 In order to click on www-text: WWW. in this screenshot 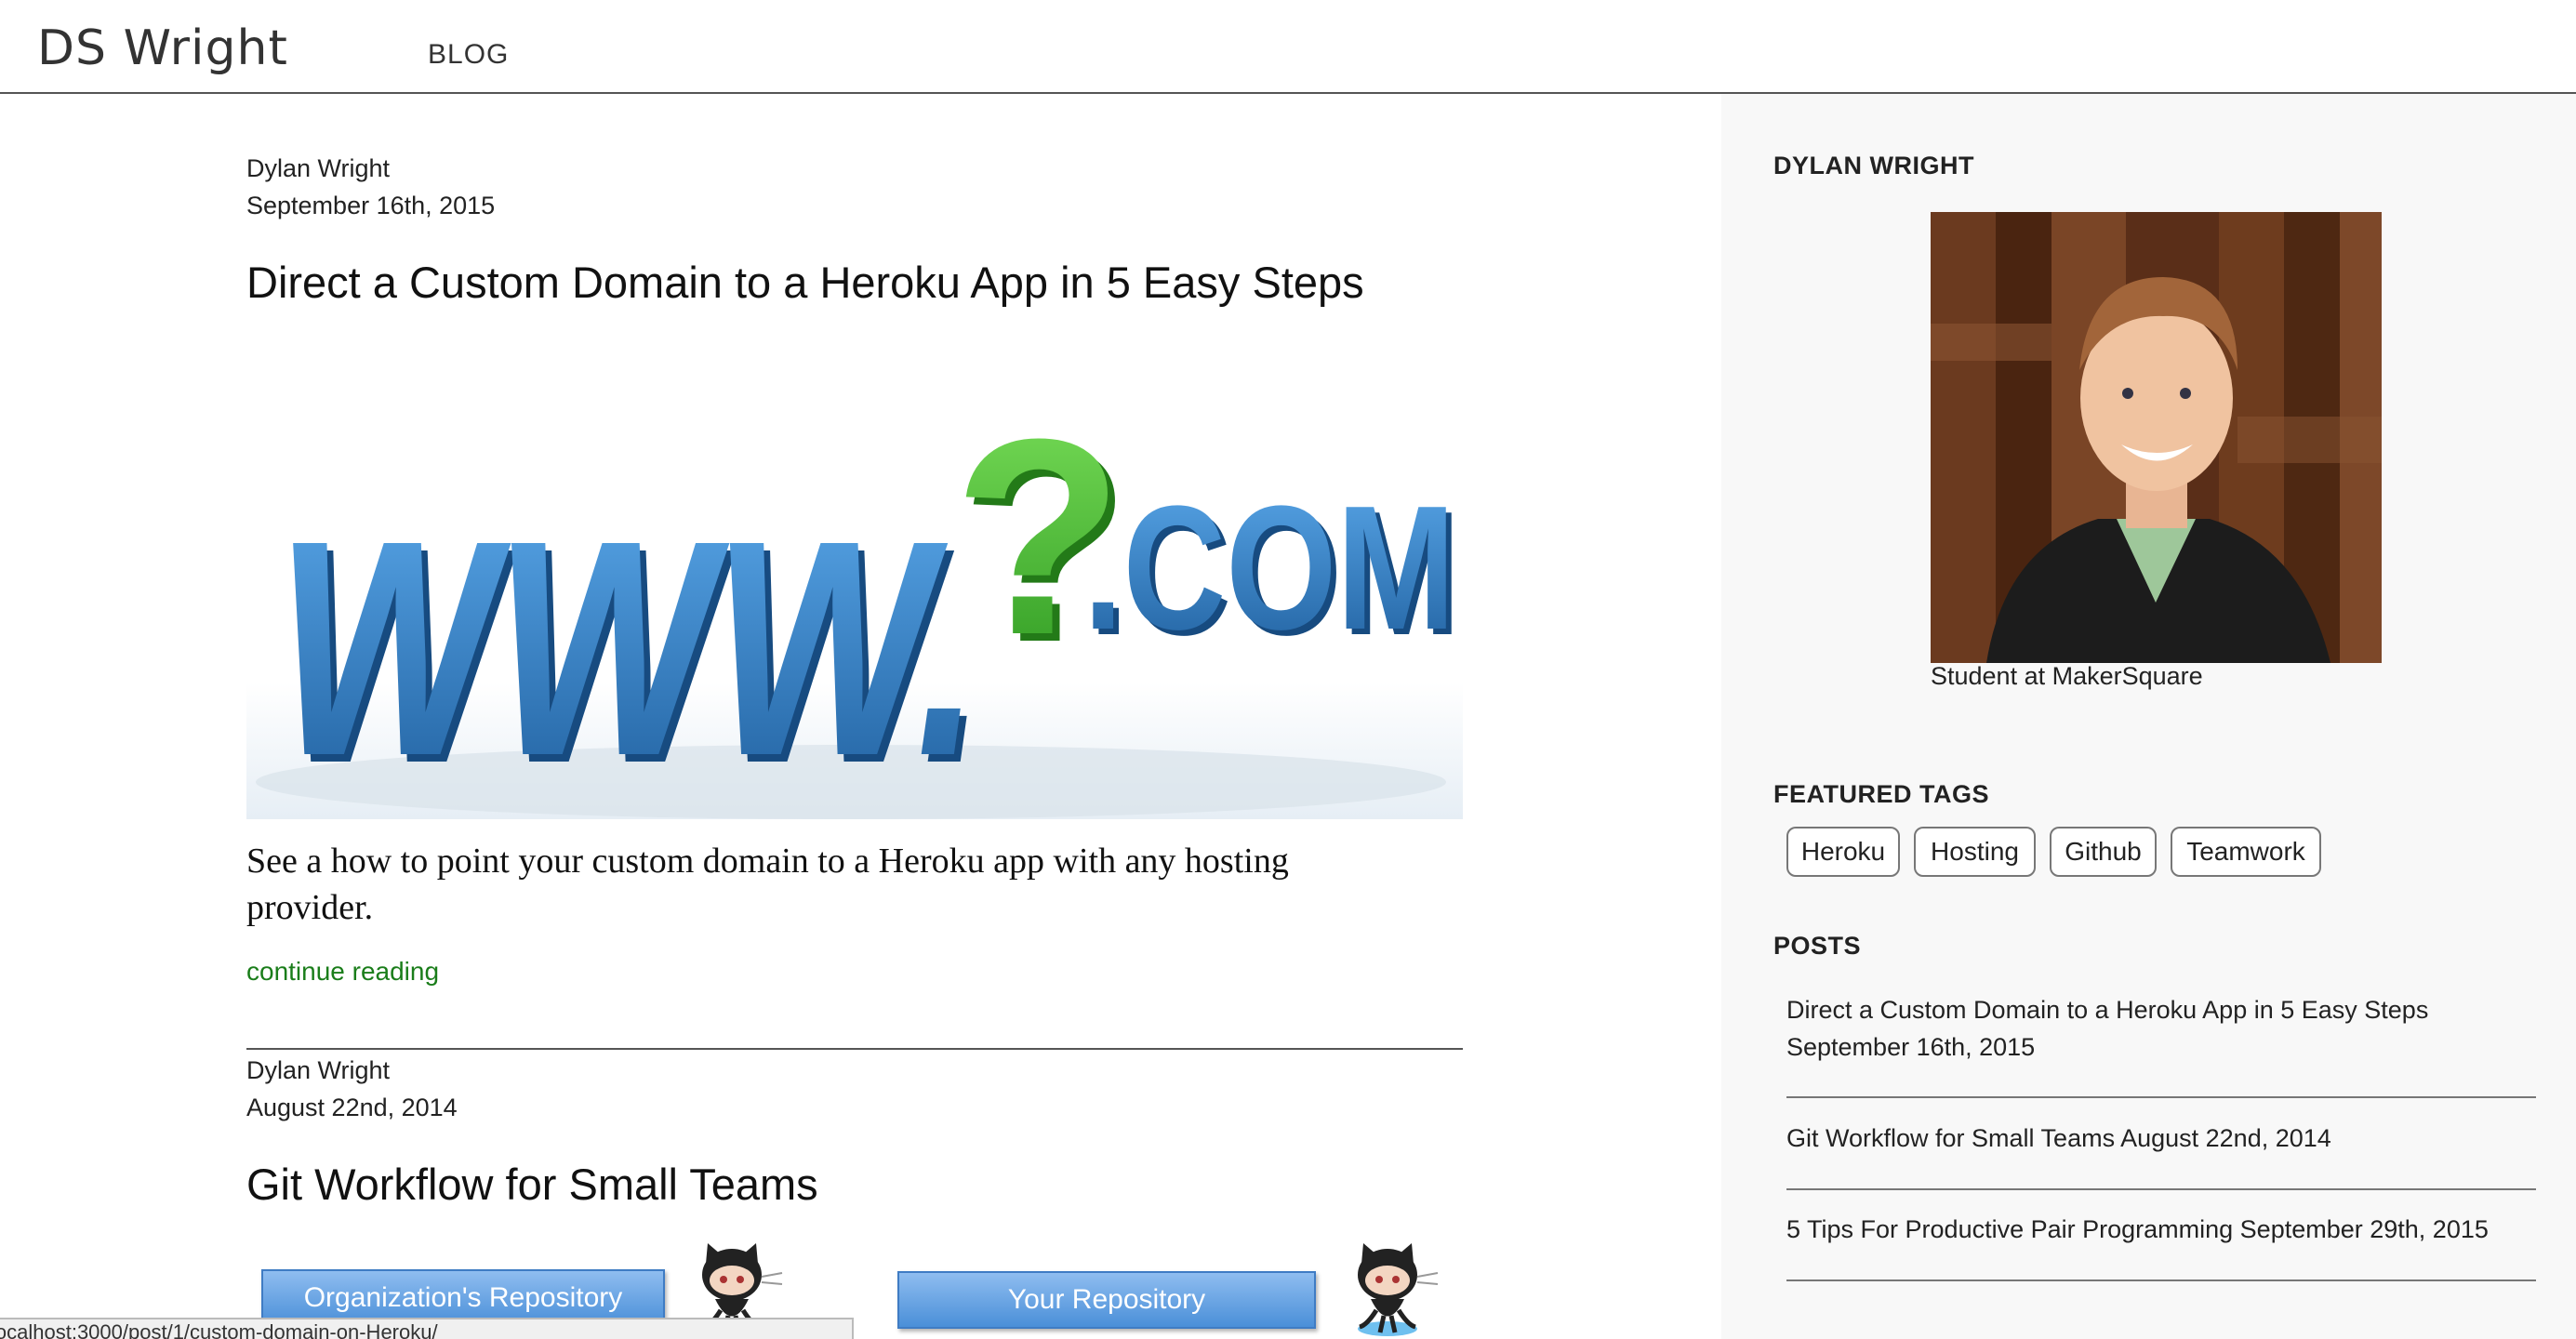, I will do `click(631, 648)`.